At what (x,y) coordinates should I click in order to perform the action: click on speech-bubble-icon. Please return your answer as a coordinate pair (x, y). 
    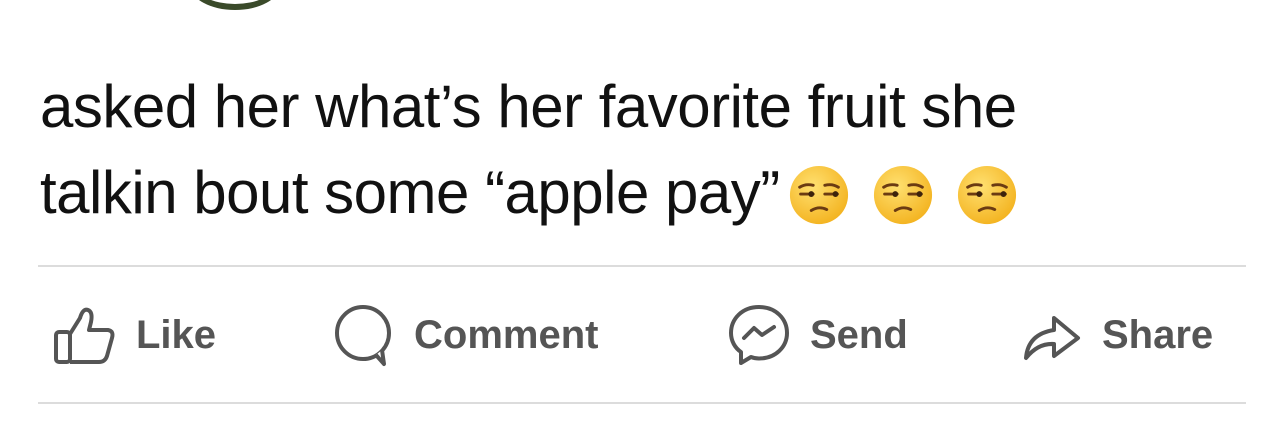
    Looking at the image, I should click on (363, 335).